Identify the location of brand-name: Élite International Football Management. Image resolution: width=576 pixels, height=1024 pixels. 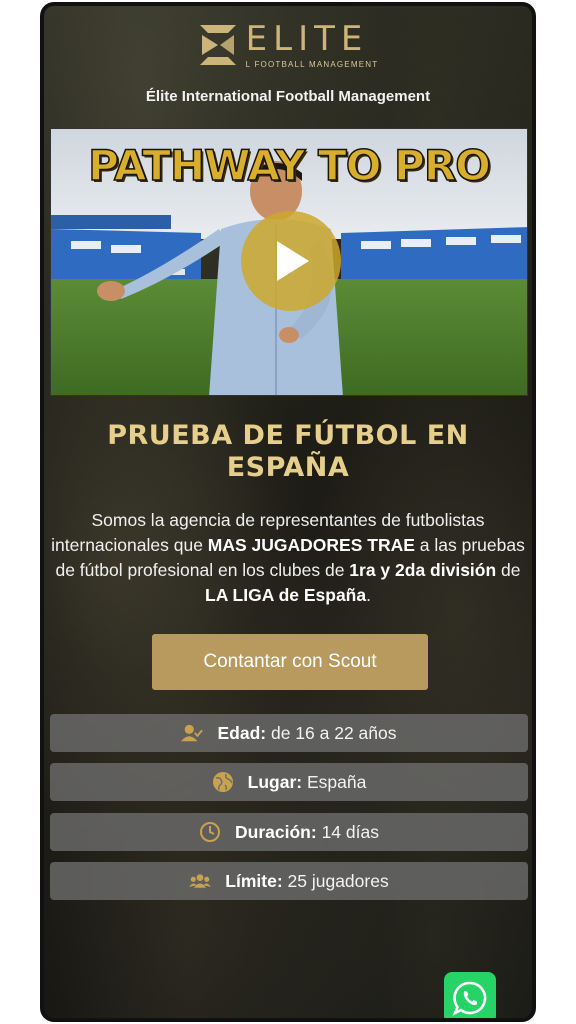
(288, 96).